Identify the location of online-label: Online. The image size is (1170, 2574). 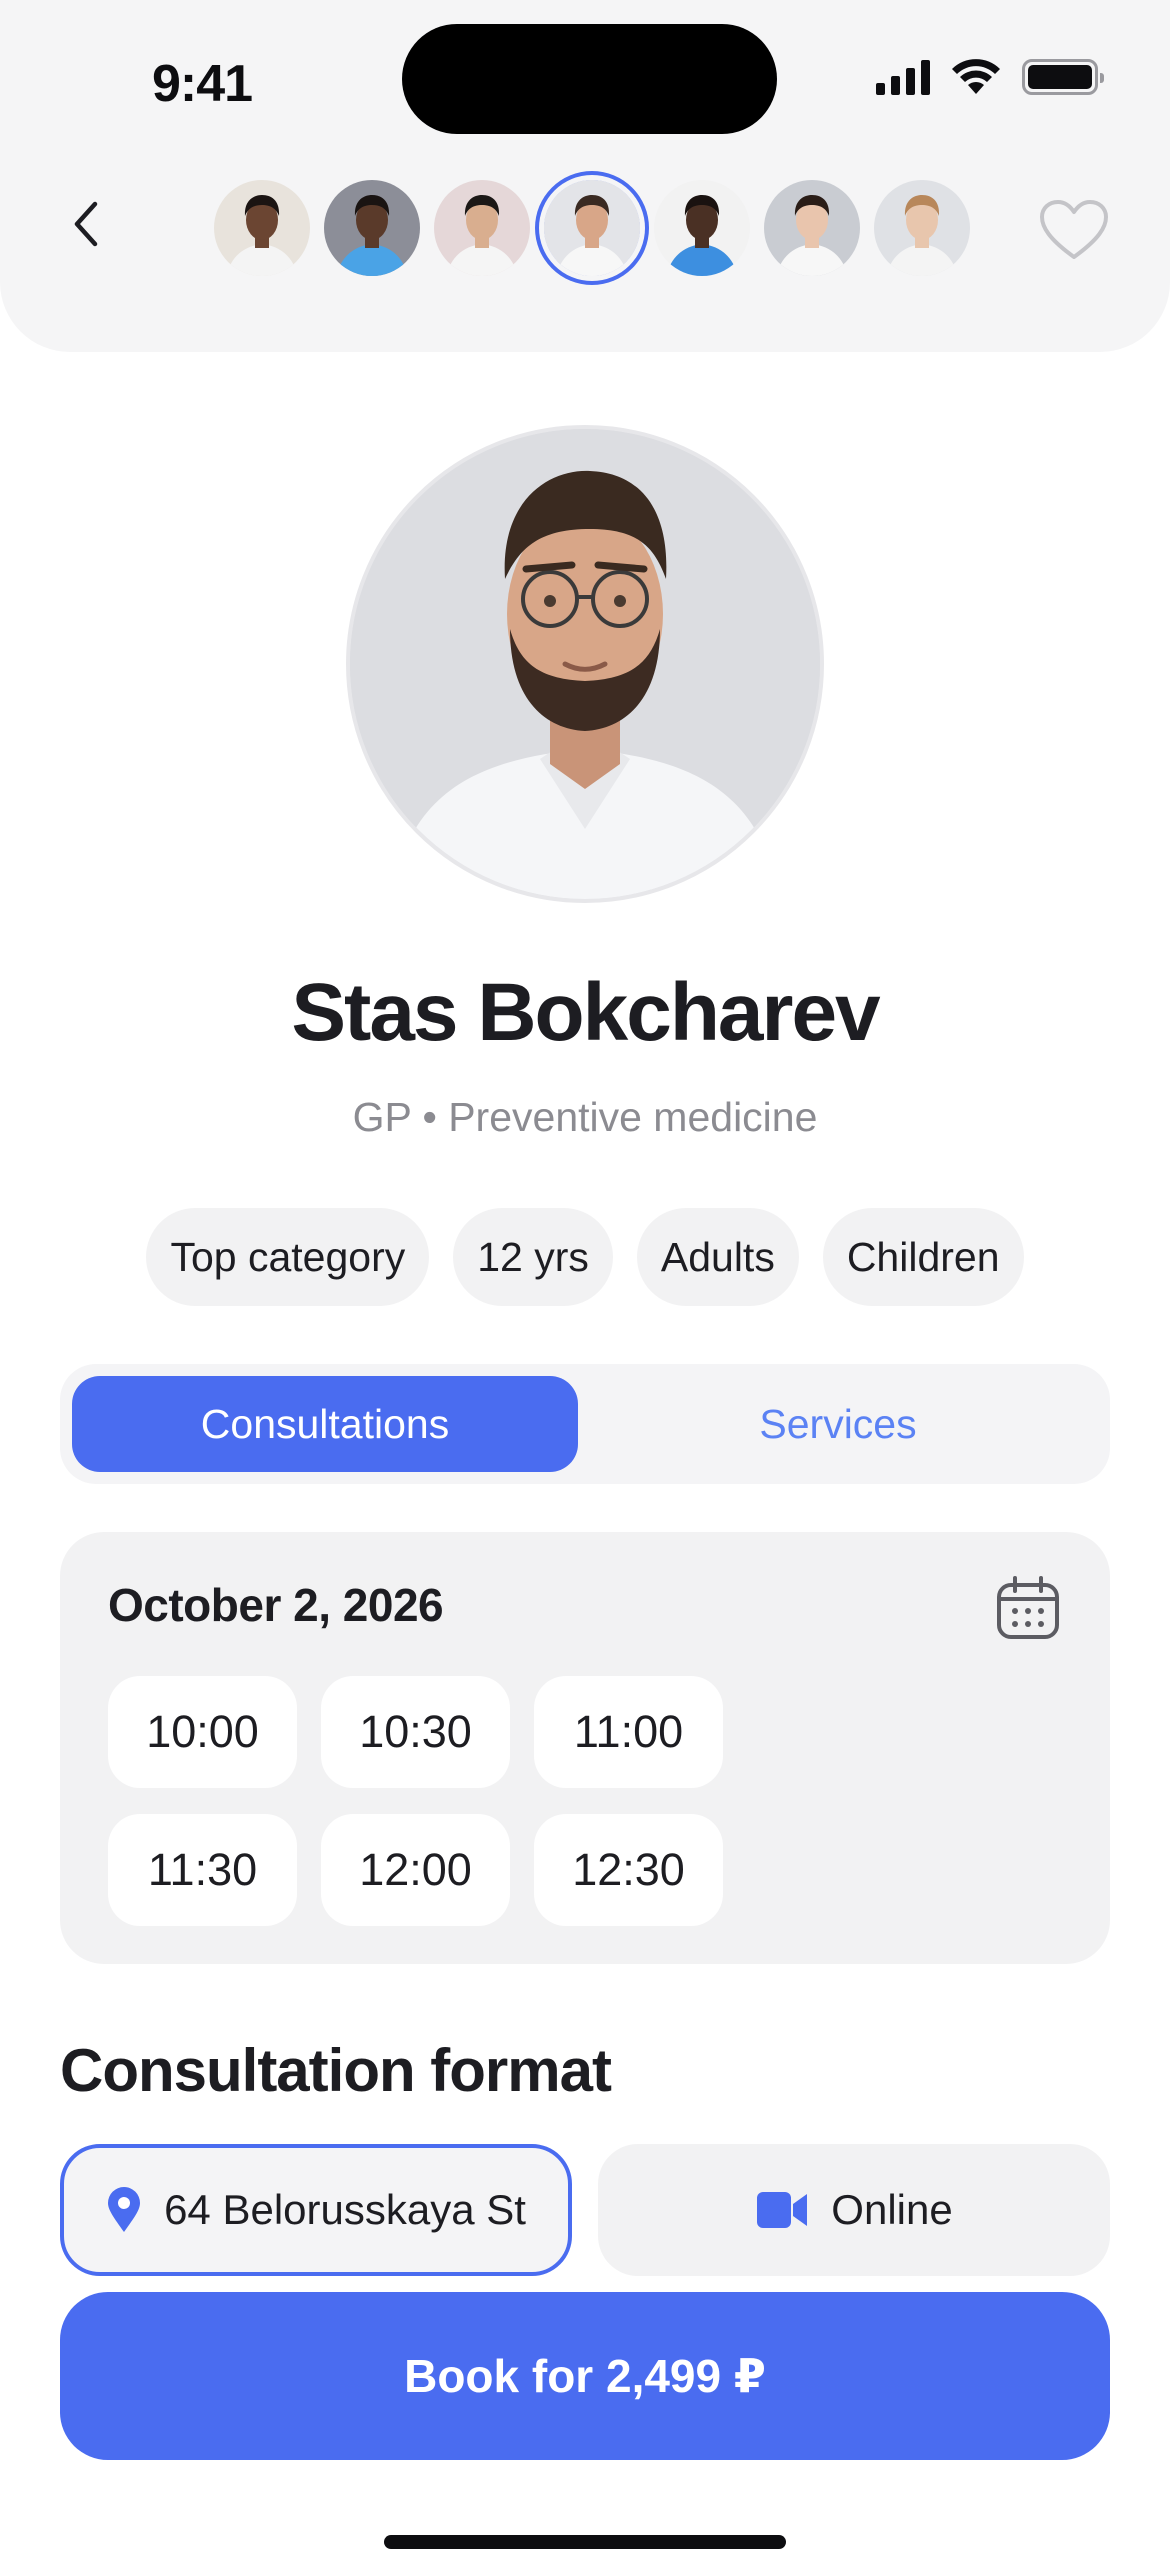
(892, 2209).